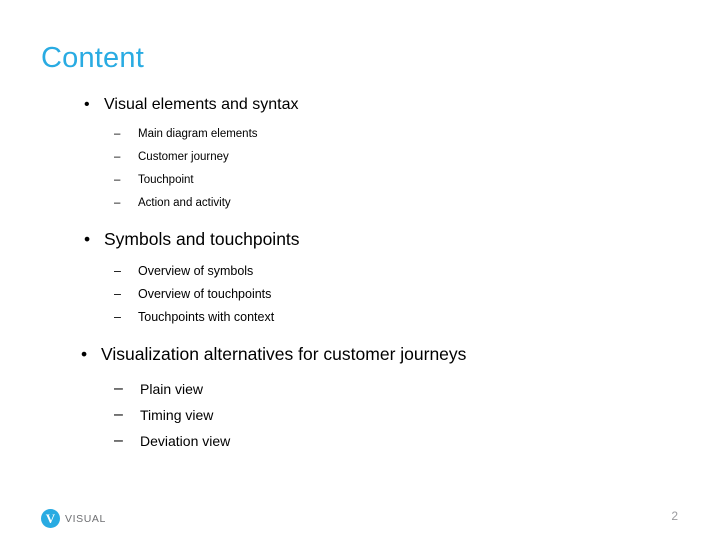 The width and height of the screenshot is (720, 540). What do you see at coordinates (360, 203) in the screenshot?
I see `list-item: – Action and activity` at bounding box center [360, 203].